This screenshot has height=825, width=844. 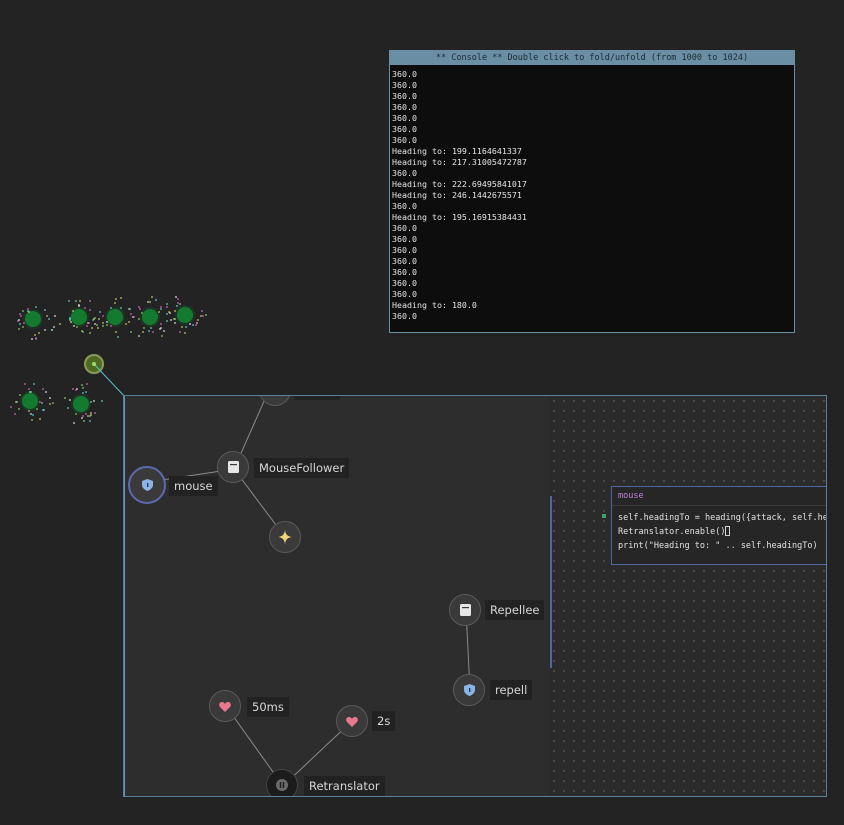 I want to click on code-line: Retranslator.enable(), so click(x=719, y=532).